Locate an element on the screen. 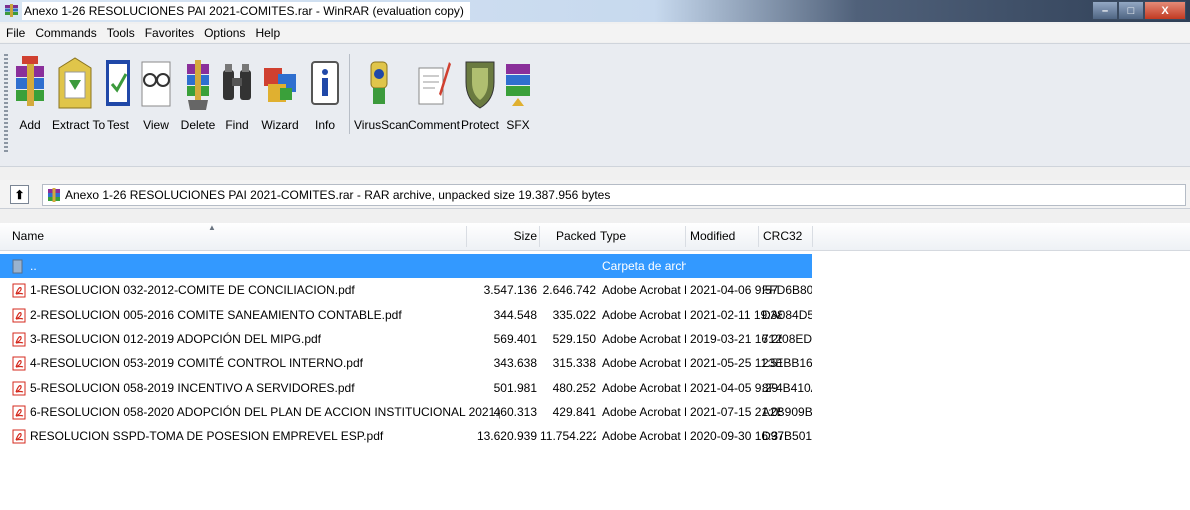 This screenshot has width=1190, height=510. file-size: 344.548 is located at coordinates (515, 314).